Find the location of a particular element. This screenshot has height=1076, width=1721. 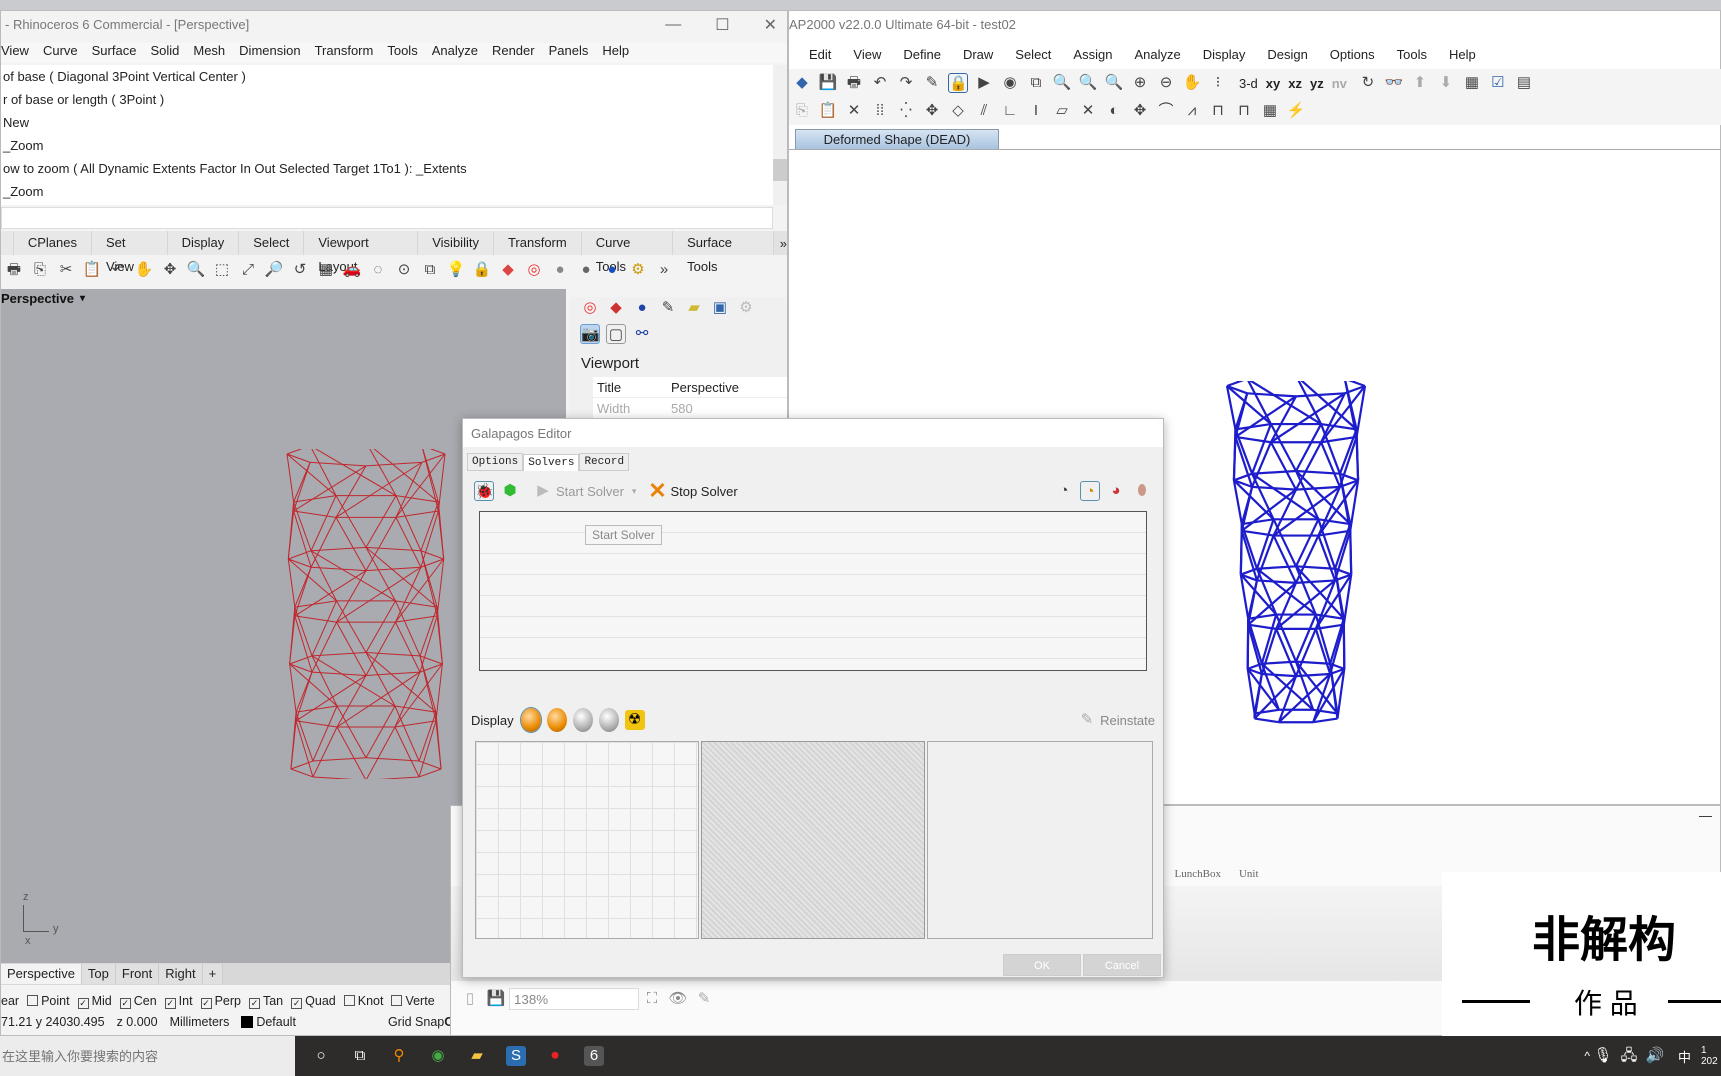

sketch-icon: ✎ is located at coordinates (704, 999).